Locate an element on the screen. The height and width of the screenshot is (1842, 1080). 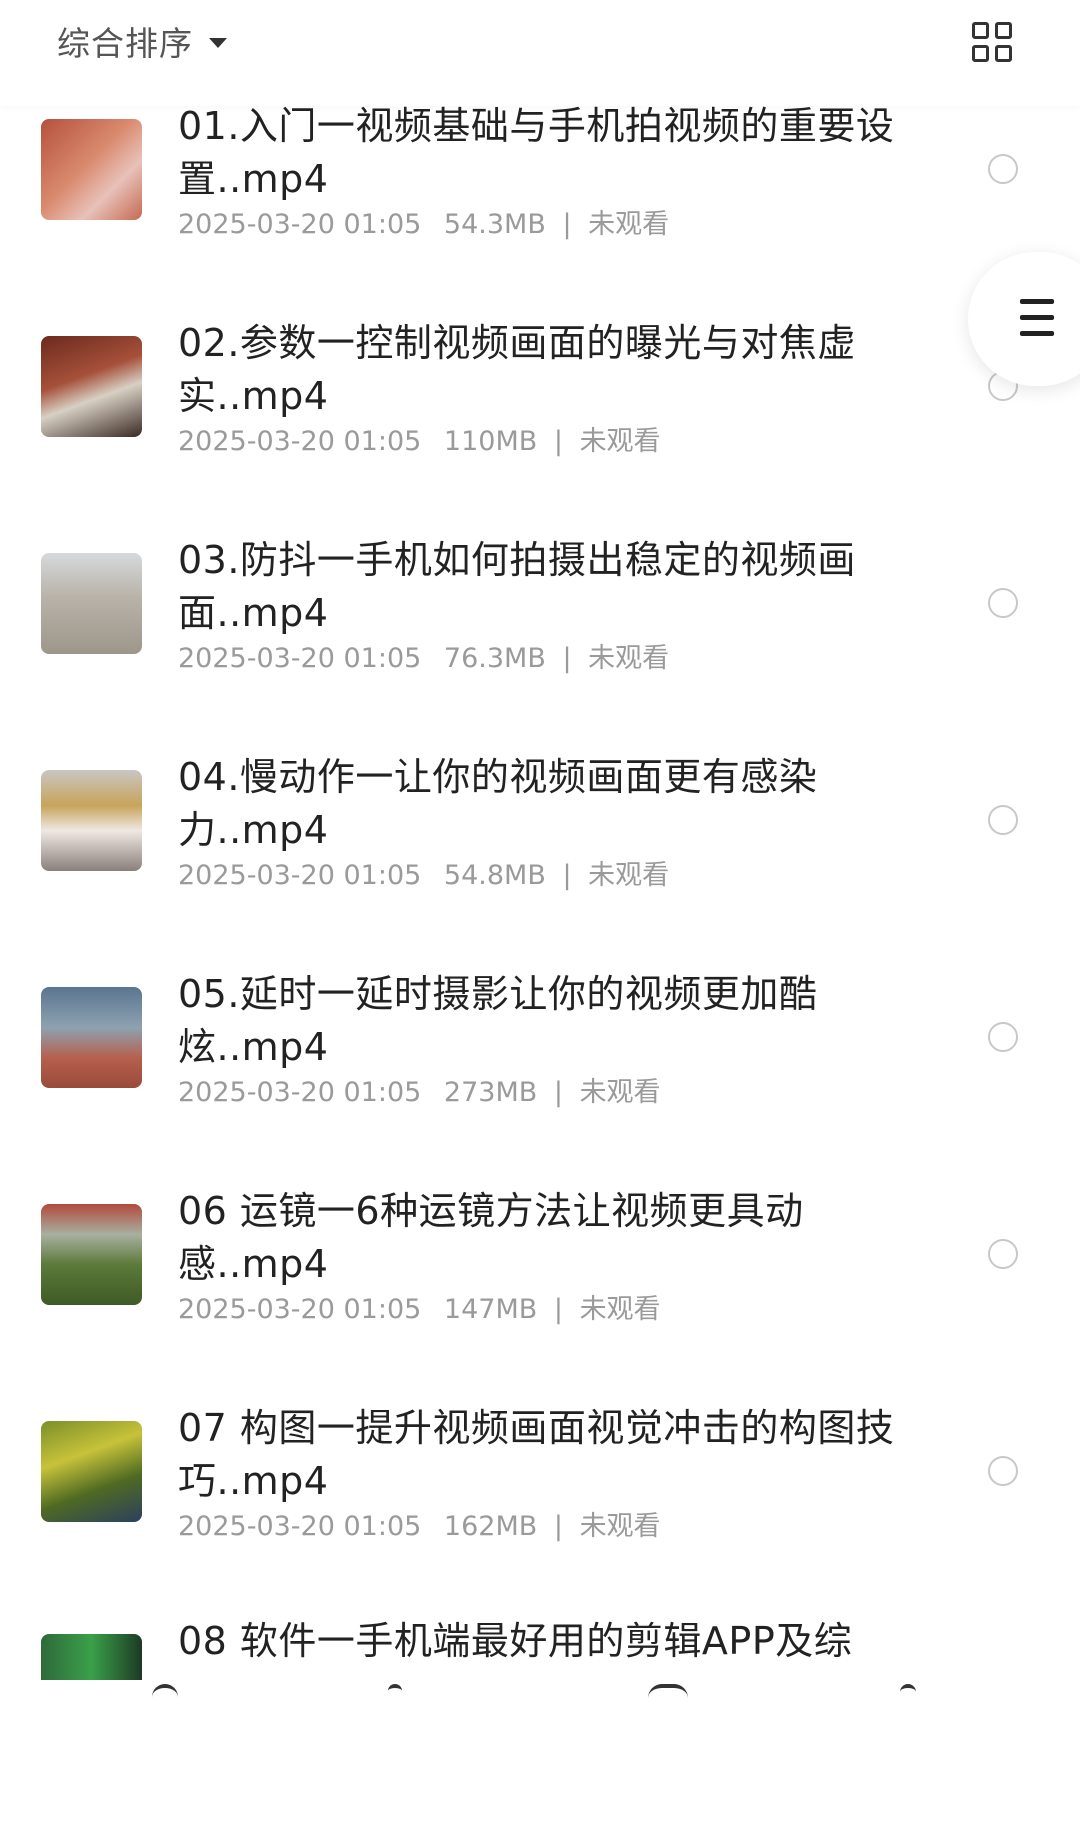
file-title: 07 构图一提升视频画面视觉冲击的构图技巧..mp4 is located at coordinates (536, 1454).